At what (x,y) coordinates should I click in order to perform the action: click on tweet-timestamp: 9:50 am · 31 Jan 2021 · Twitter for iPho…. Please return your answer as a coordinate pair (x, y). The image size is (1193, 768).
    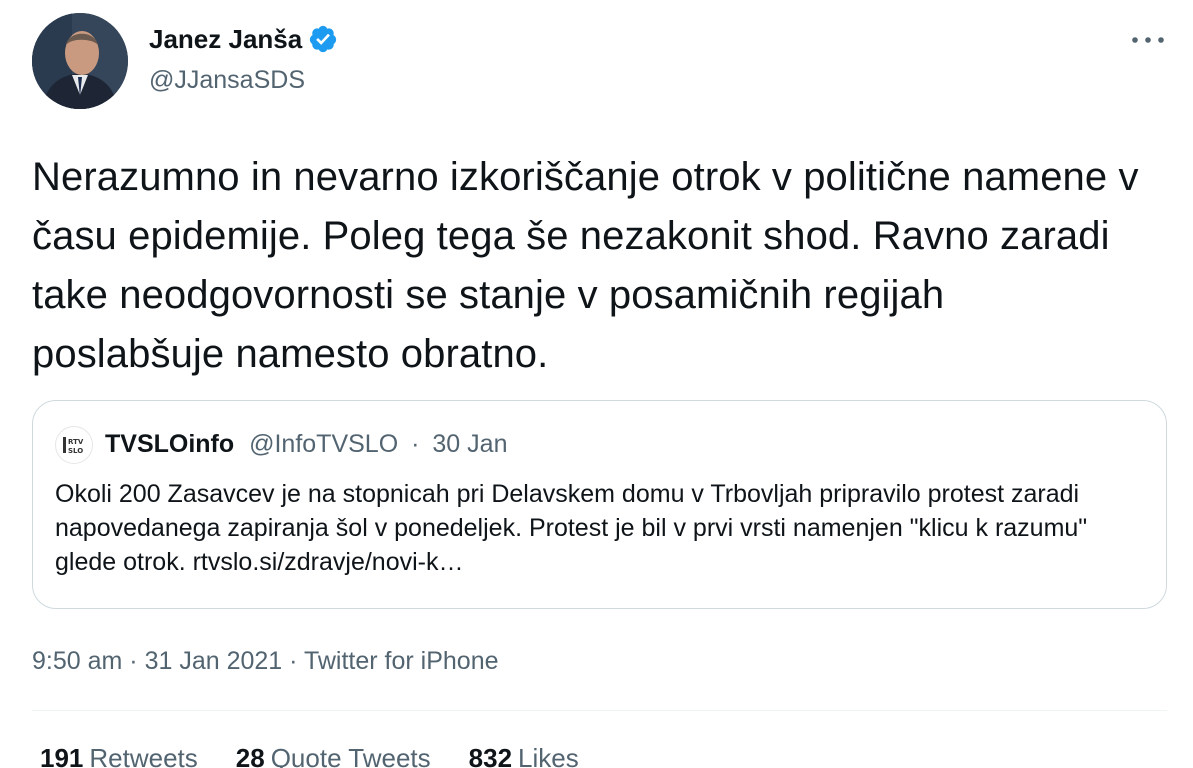
    Looking at the image, I should click on (265, 661).